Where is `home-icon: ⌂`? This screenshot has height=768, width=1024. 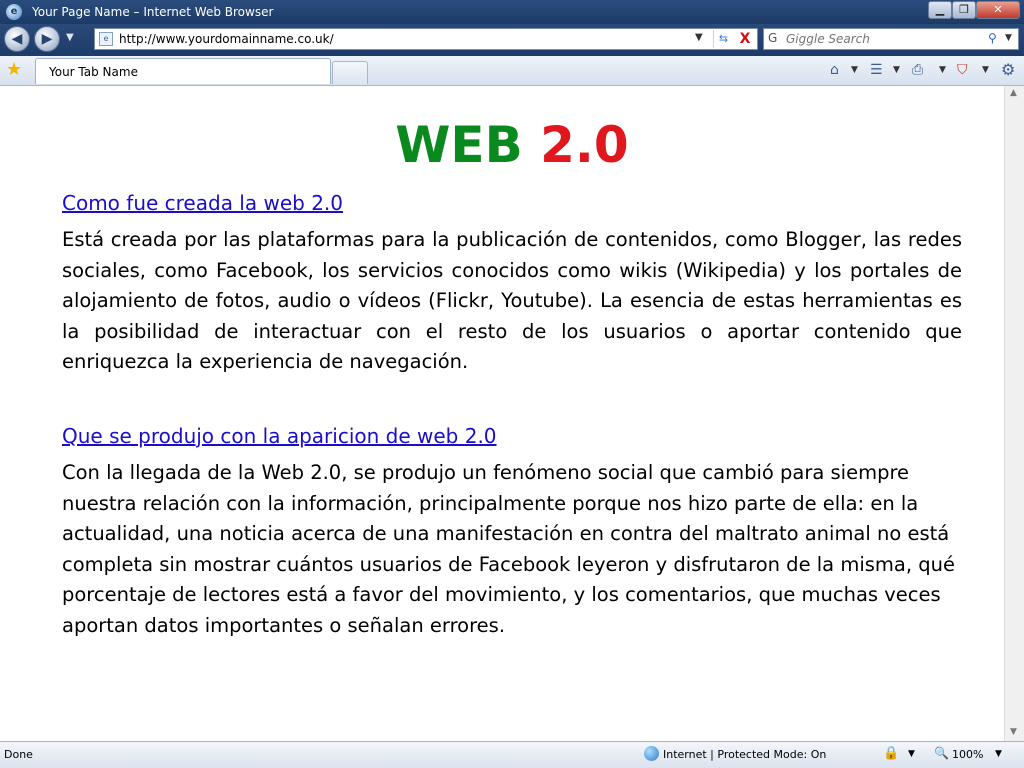
home-icon: ⌂ is located at coordinates (834, 70).